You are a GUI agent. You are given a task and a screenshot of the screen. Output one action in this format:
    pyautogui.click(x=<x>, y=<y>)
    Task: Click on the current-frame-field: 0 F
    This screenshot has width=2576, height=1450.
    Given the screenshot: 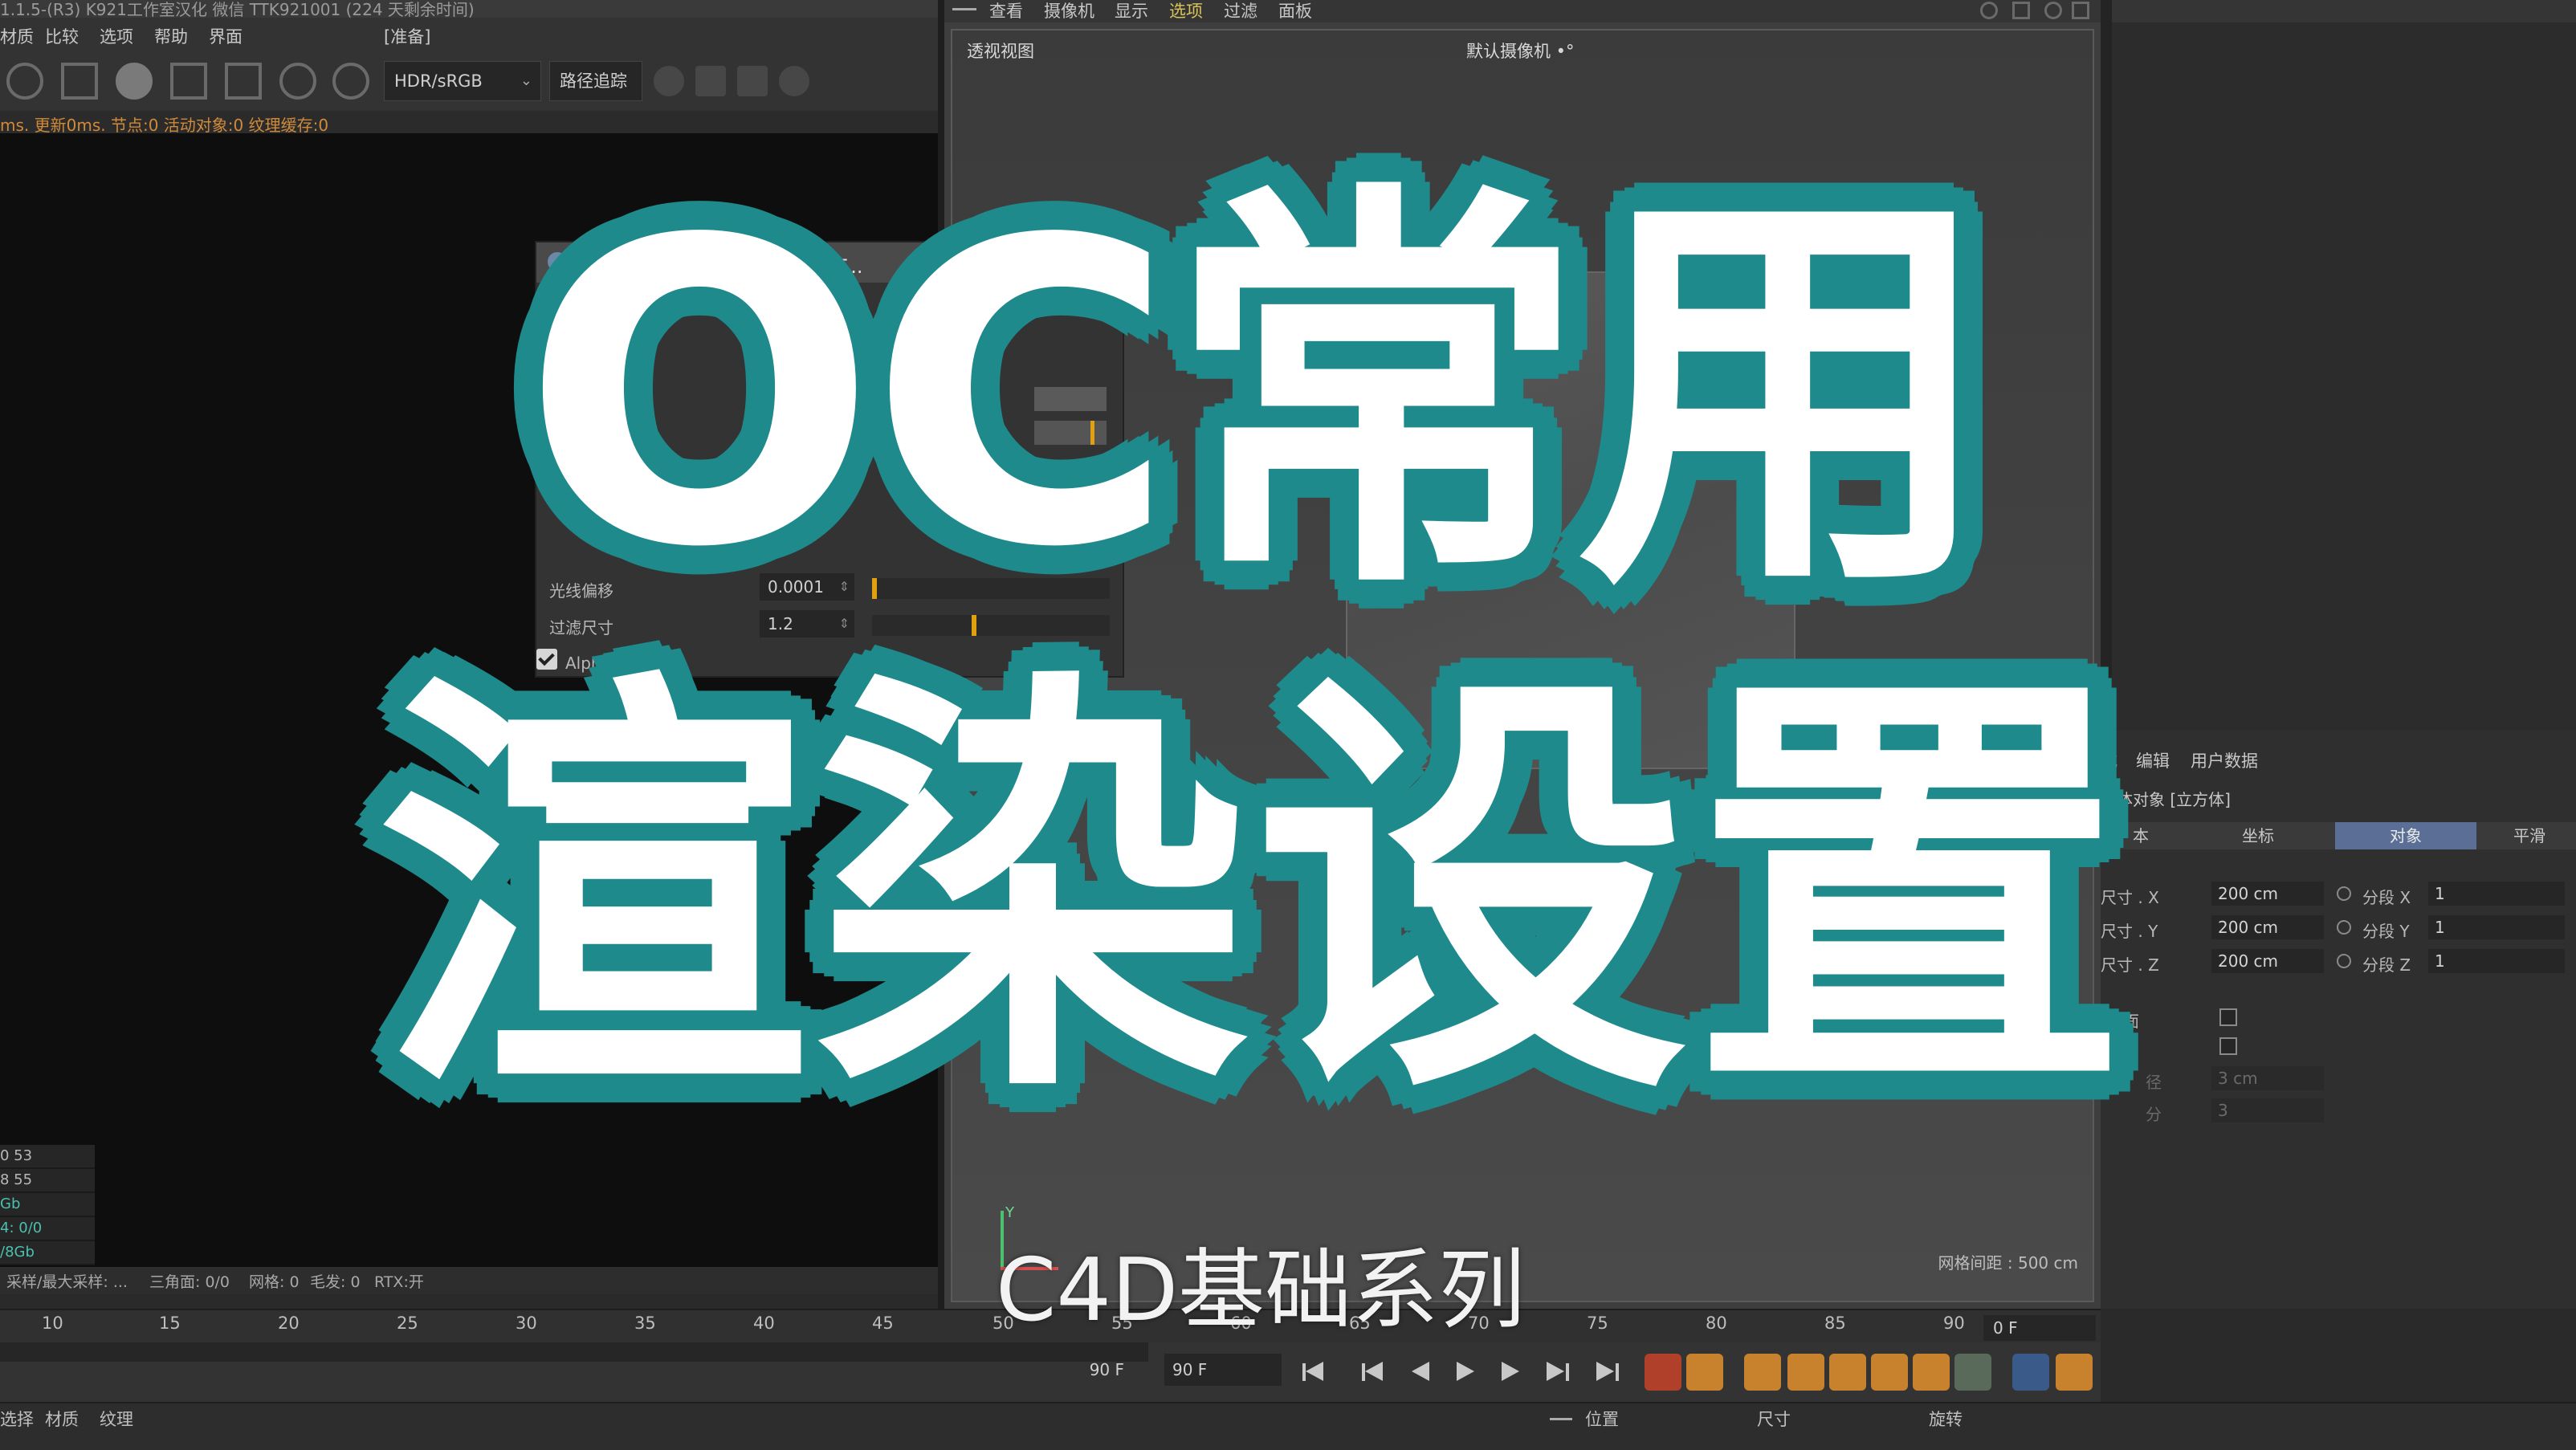 What is the action you would take?
    pyautogui.click(x=2039, y=1328)
    